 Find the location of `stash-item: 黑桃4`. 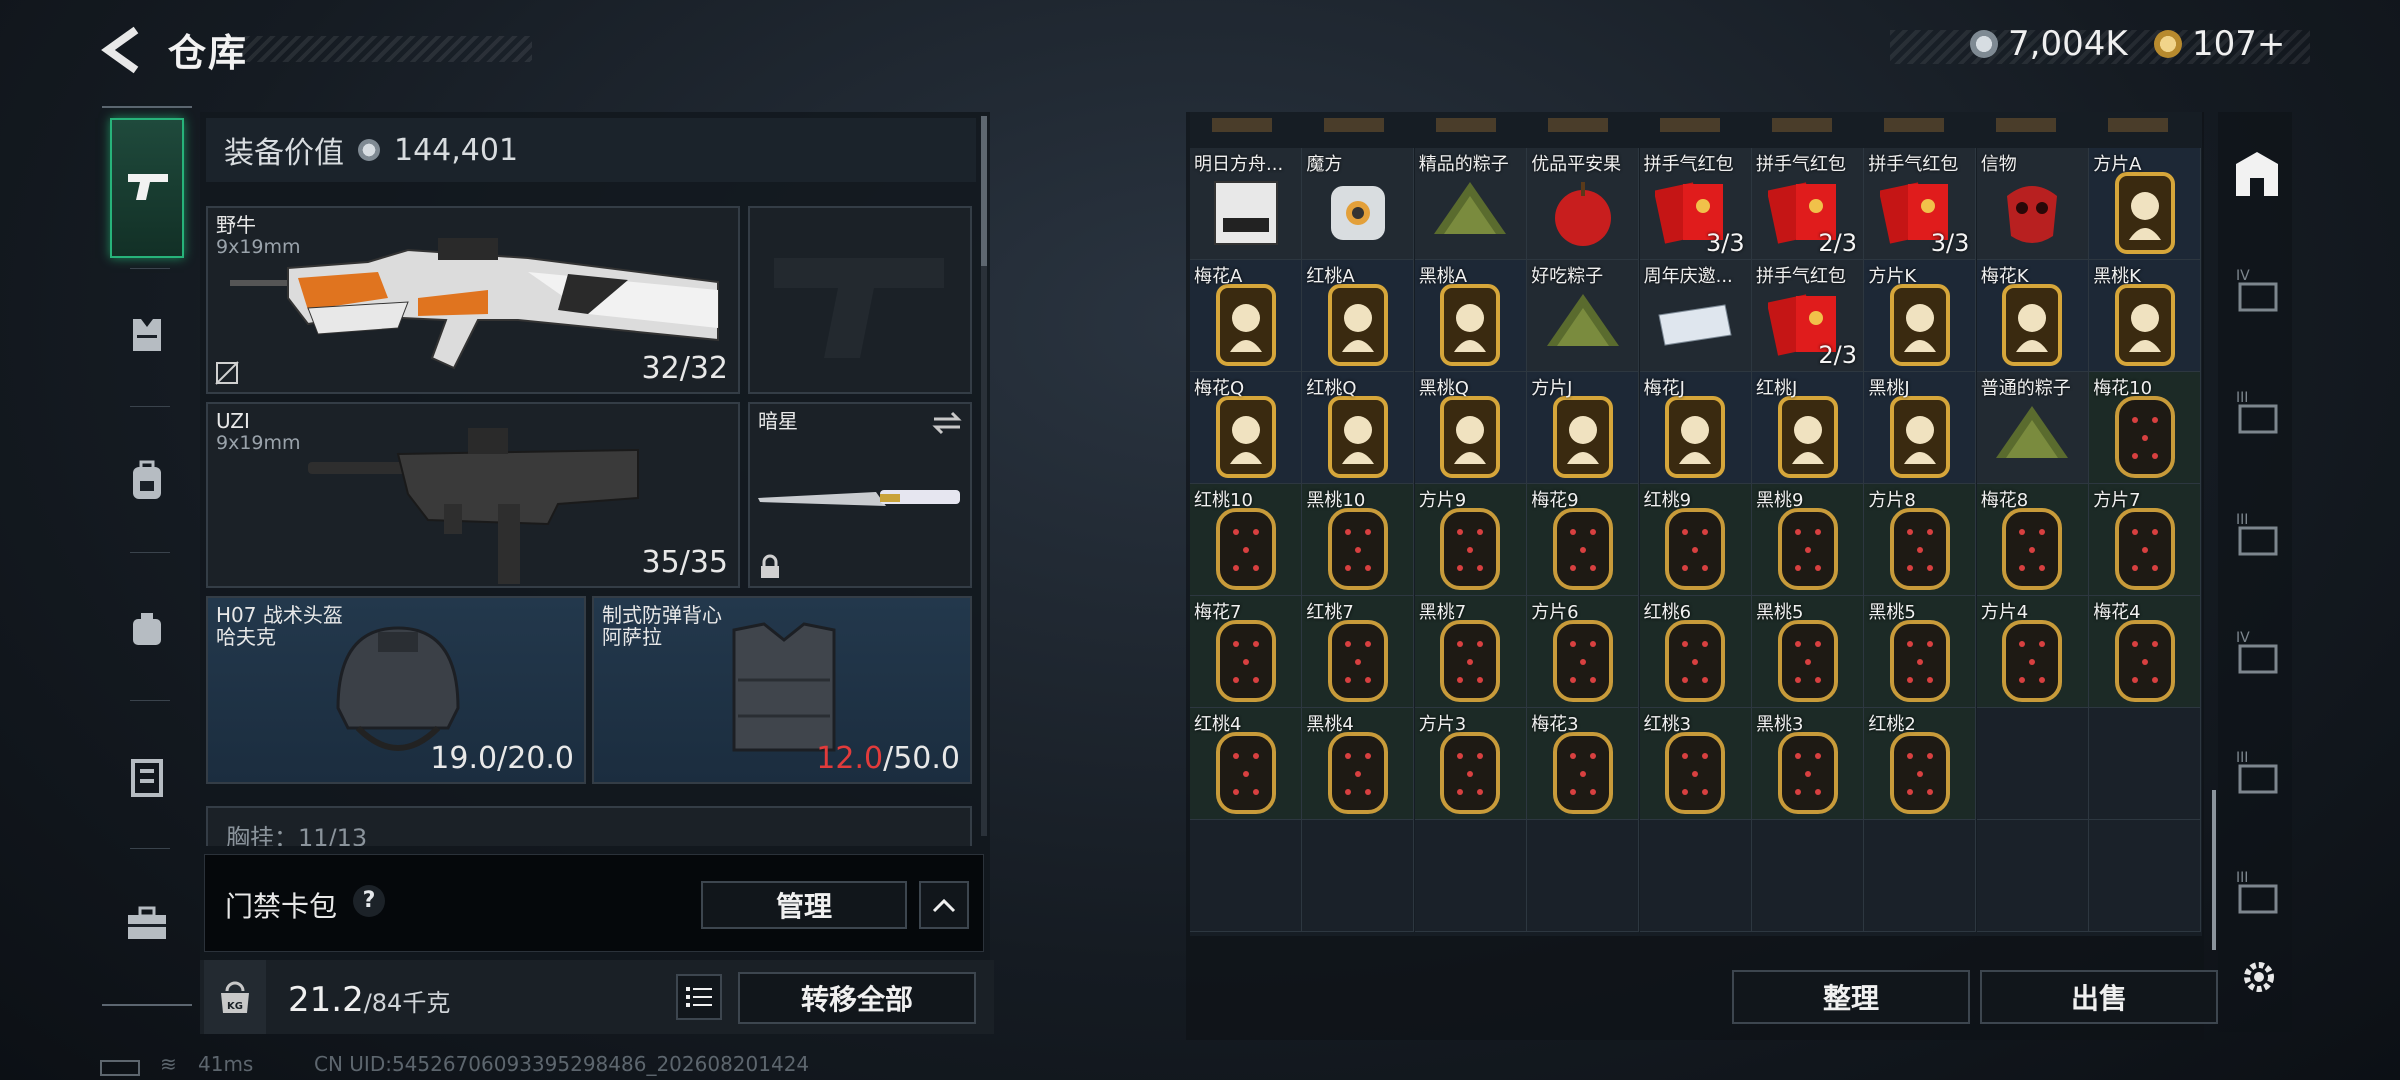

stash-item: 黑桃4 is located at coordinates (1358, 764).